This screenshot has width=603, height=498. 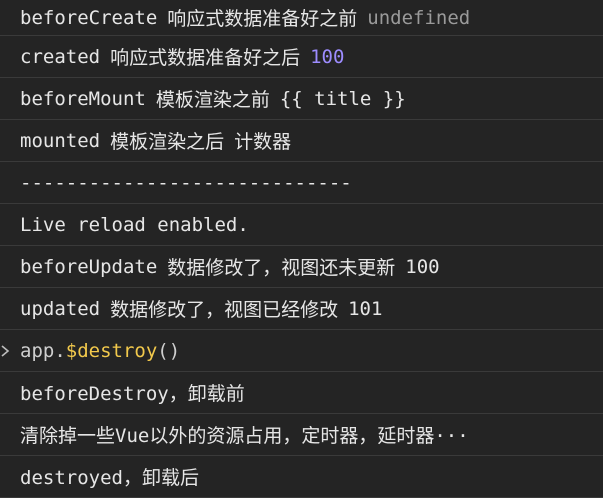 What do you see at coordinates (60, 56) in the screenshot?
I see `log-text: created` at bounding box center [60, 56].